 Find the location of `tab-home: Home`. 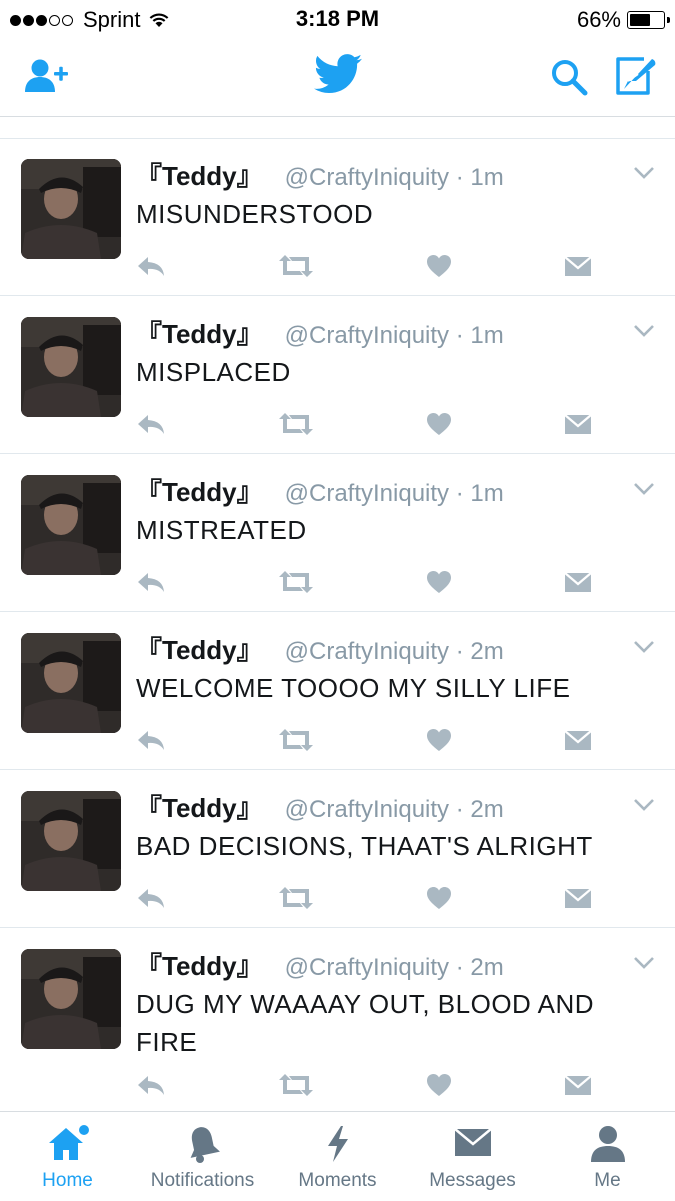

tab-home: Home is located at coordinates (67, 1156).